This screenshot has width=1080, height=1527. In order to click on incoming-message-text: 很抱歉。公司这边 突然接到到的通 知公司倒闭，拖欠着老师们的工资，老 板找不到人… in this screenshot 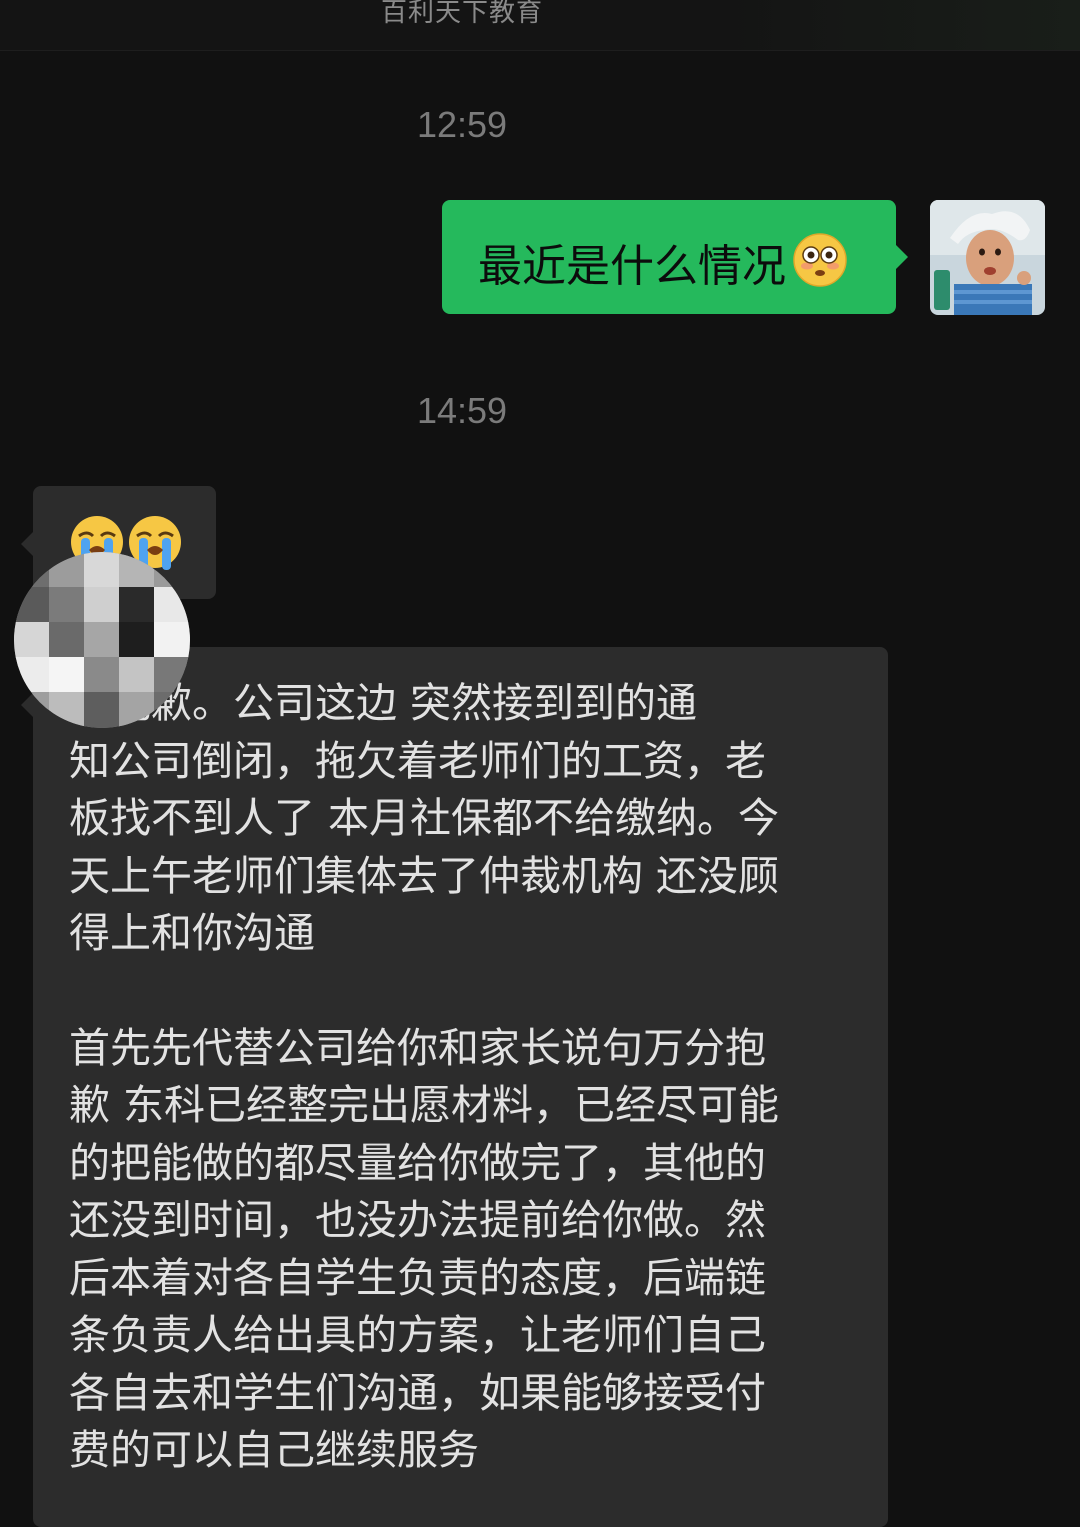, I will do `click(424, 818)`.